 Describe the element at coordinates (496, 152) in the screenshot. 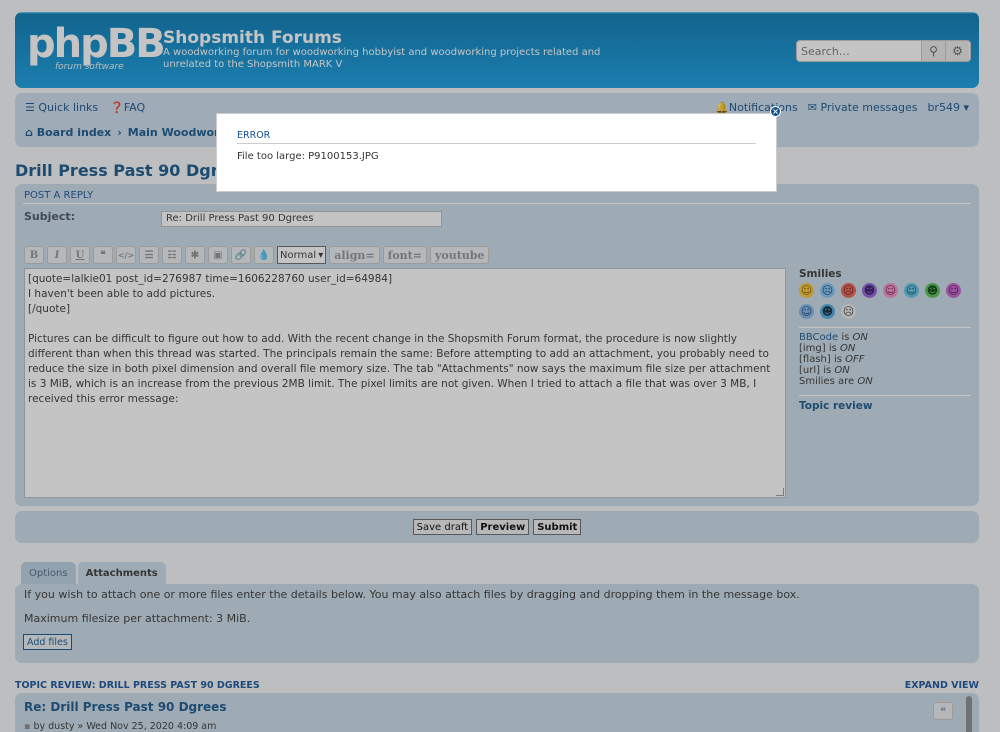

I see `error-dialog: ERROR File too large: P9100153.JPG` at that location.